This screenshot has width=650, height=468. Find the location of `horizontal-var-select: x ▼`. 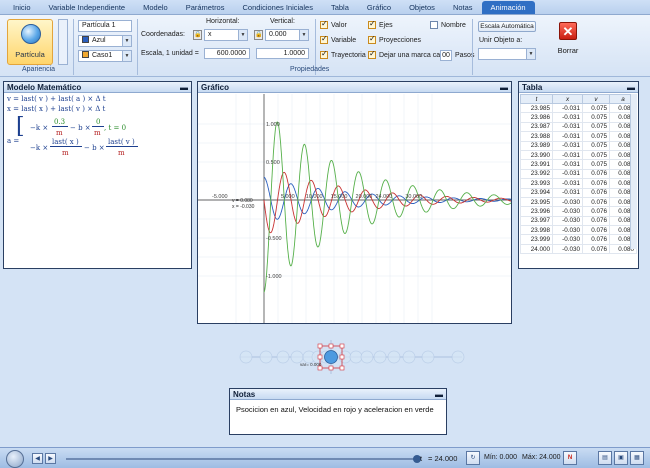

horizontal-var-select: x ▼ is located at coordinates (226, 35).